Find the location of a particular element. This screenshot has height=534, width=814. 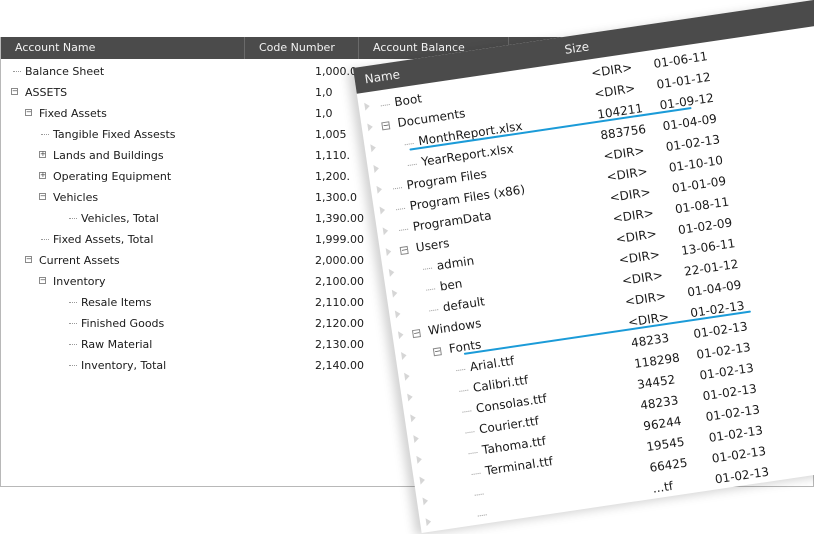

row-code-number: 1,0 is located at coordinates (324, 92).